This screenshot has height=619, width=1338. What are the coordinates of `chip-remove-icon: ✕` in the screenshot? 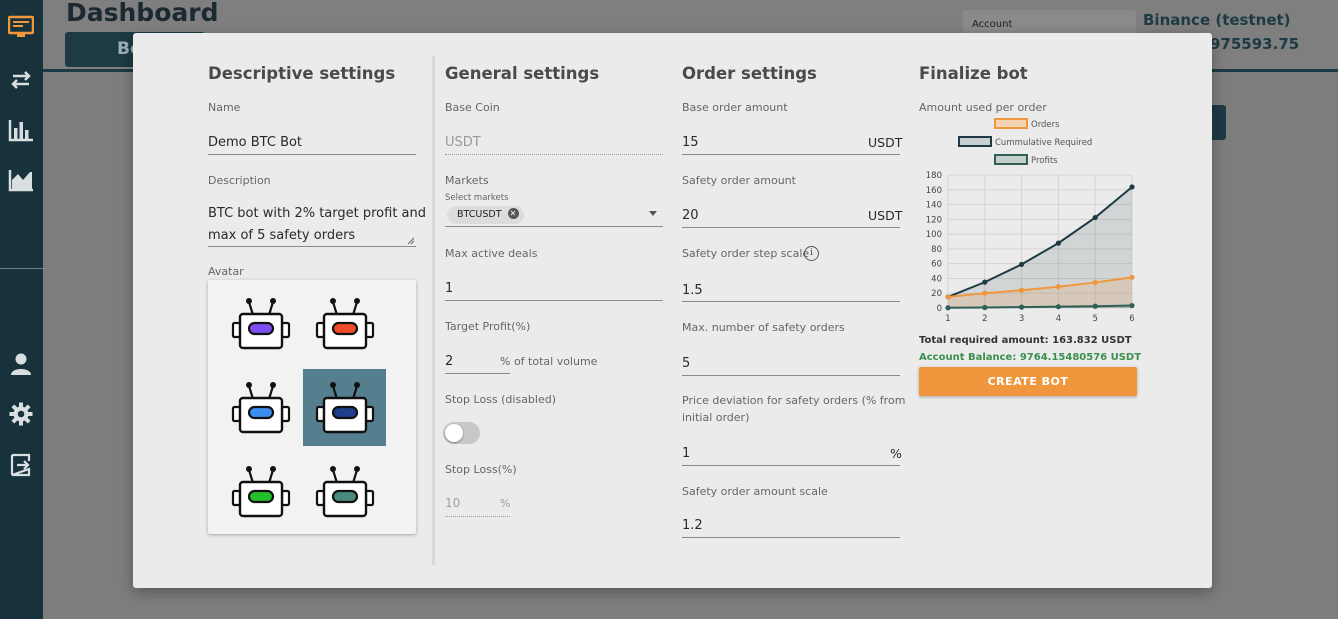 It's located at (513, 213).